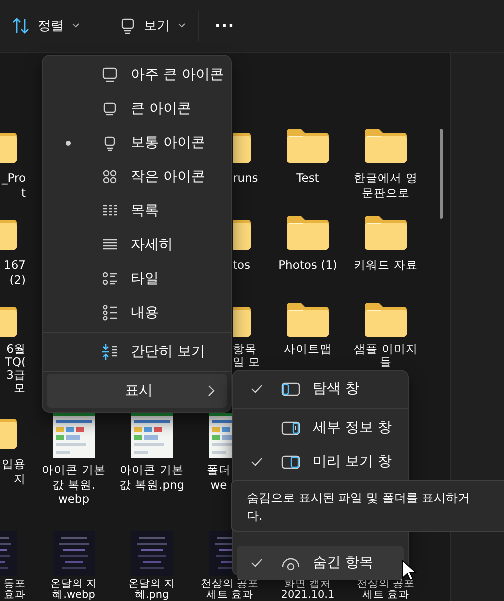  Describe the element at coordinates (308, 349) in the screenshot. I see `file-name: 사이트맵` at that location.